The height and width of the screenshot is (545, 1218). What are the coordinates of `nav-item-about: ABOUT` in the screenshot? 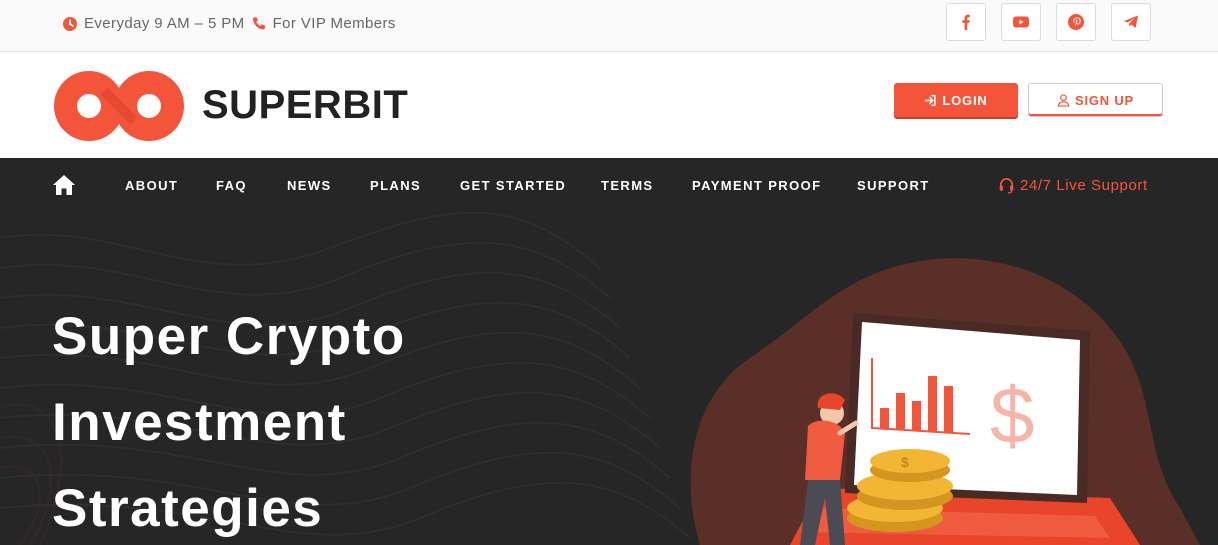 It's located at (151, 185).